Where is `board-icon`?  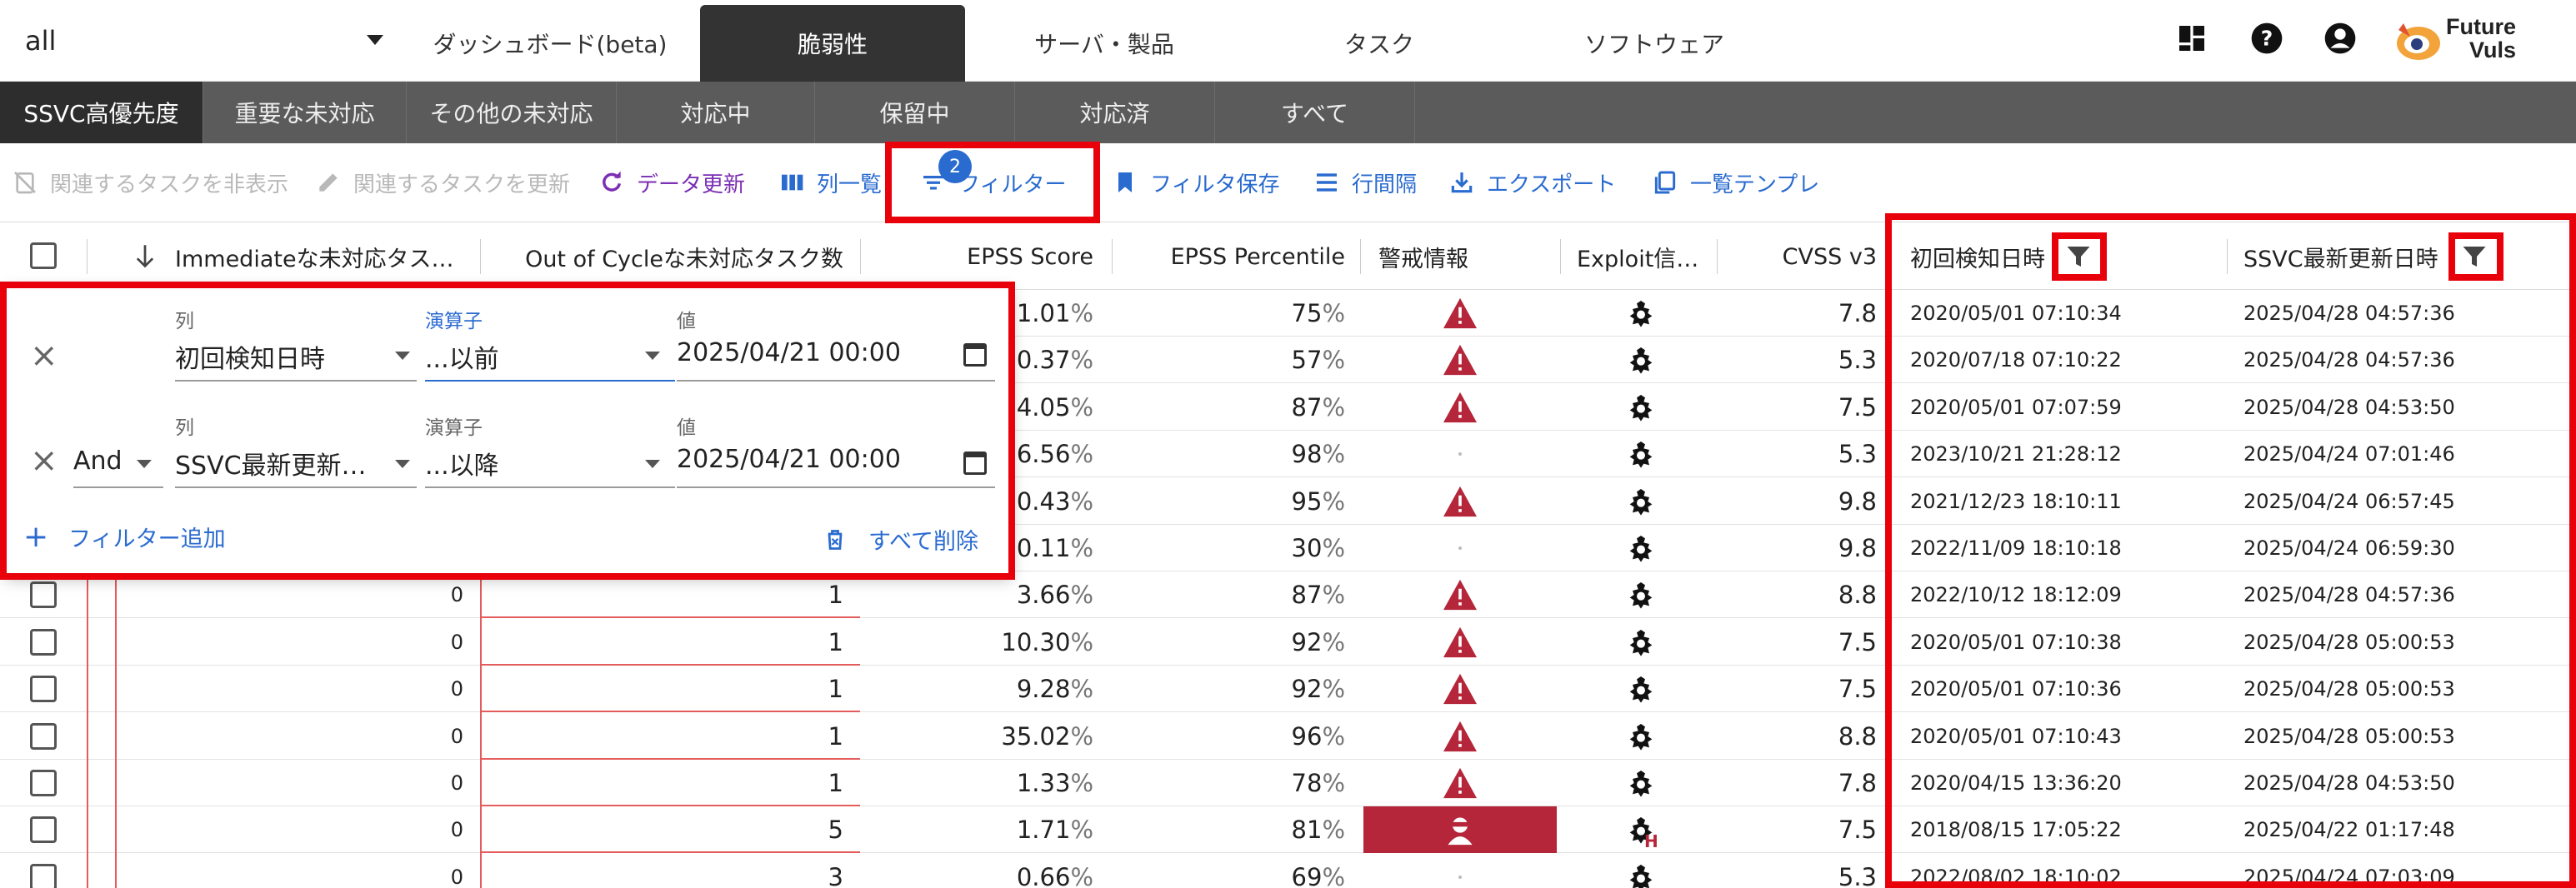 board-icon is located at coordinates (2191, 38).